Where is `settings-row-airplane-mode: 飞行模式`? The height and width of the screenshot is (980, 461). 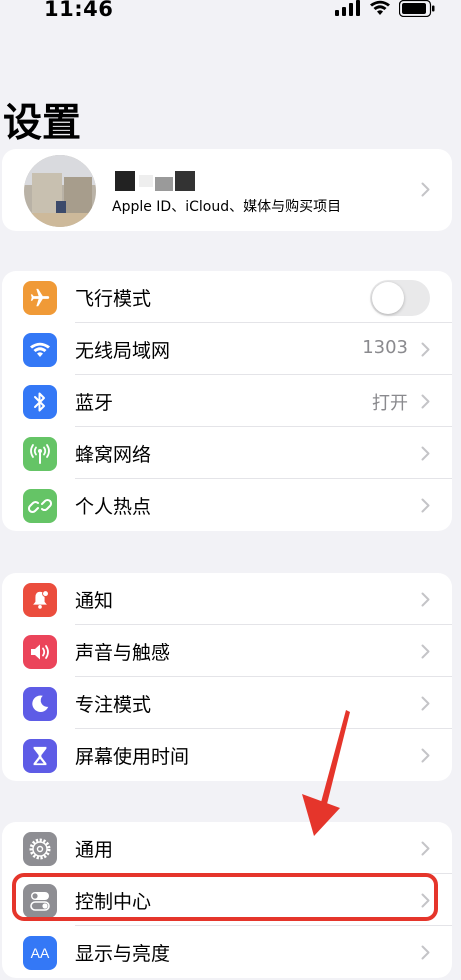 settings-row-airplane-mode: 飞行模式 is located at coordinates (227, 297).